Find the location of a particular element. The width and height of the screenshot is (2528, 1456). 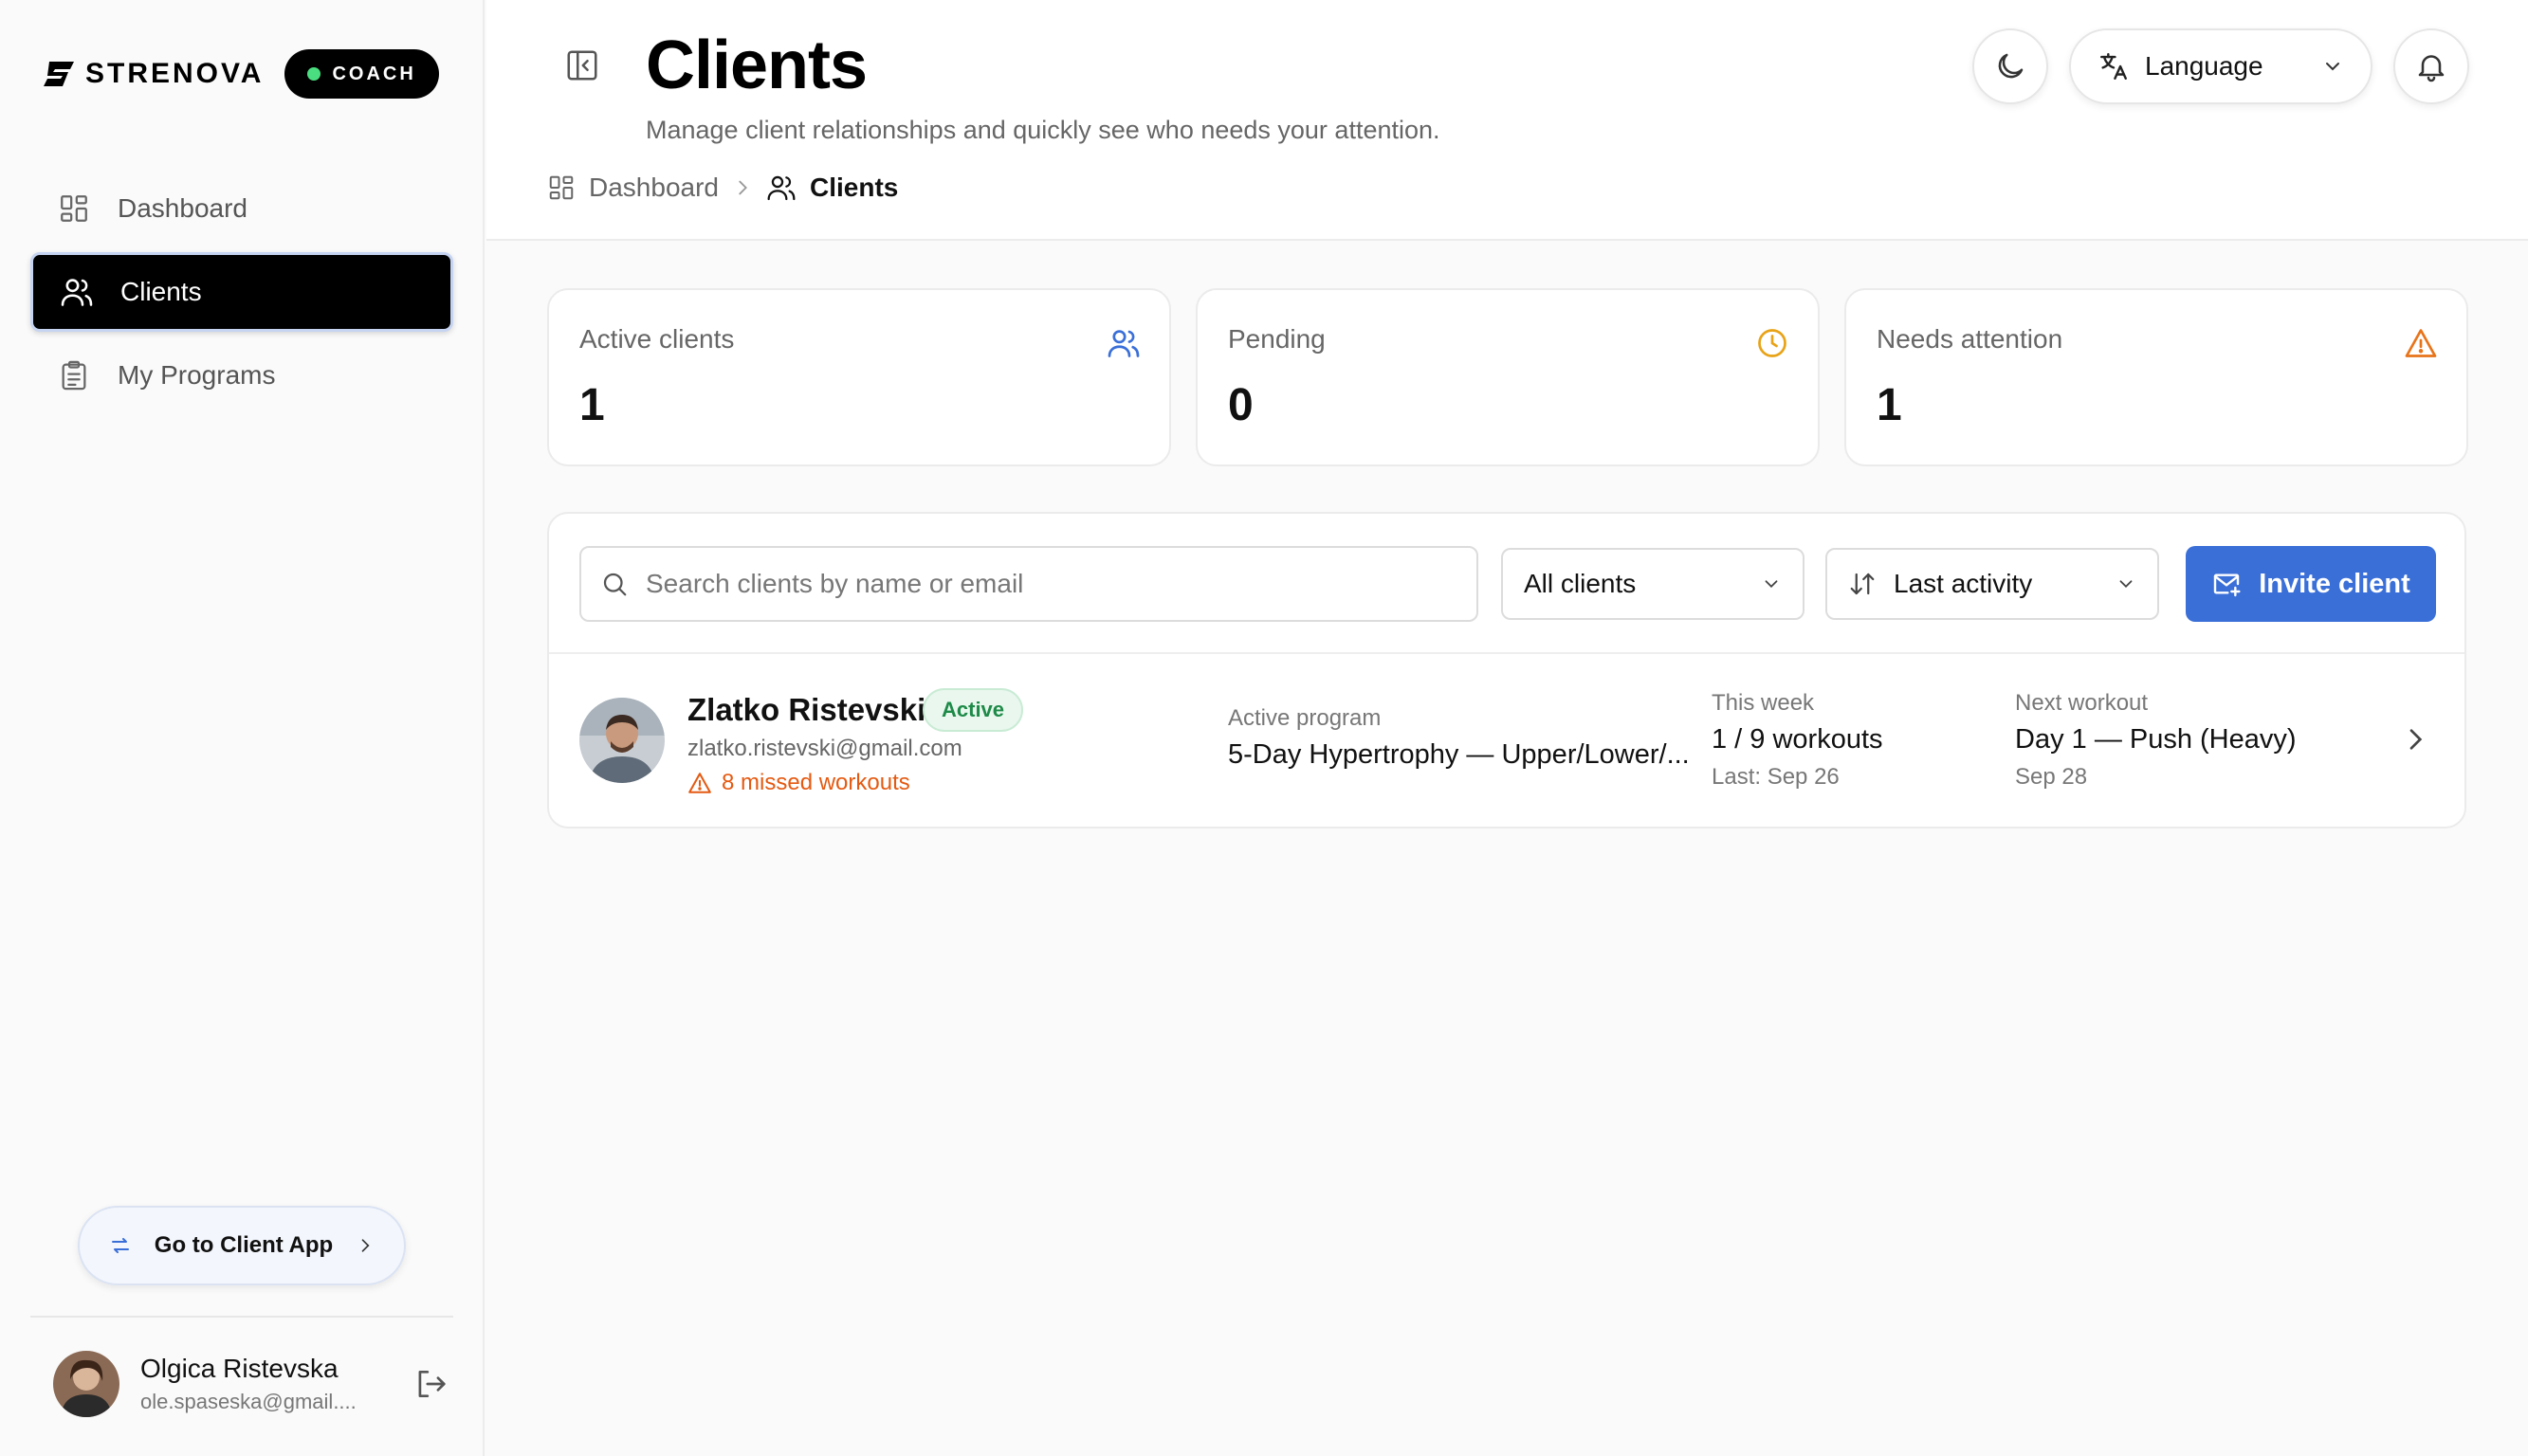

breadcrumb-label: Clients is located at coordinates (854, 187).